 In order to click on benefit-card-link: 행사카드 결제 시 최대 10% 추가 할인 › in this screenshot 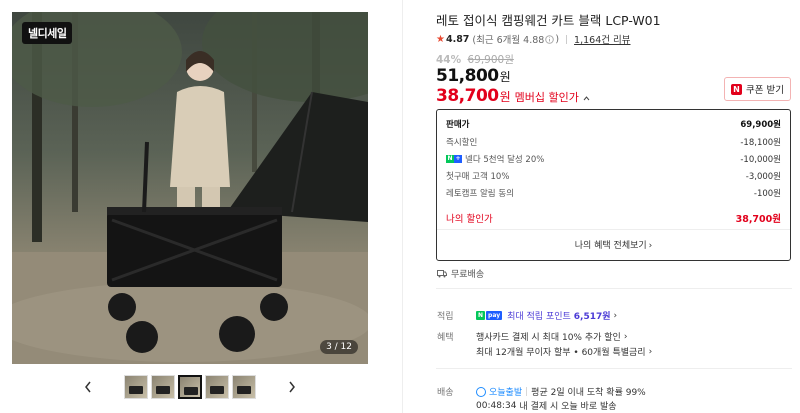, I will do `click(552, 337)`.